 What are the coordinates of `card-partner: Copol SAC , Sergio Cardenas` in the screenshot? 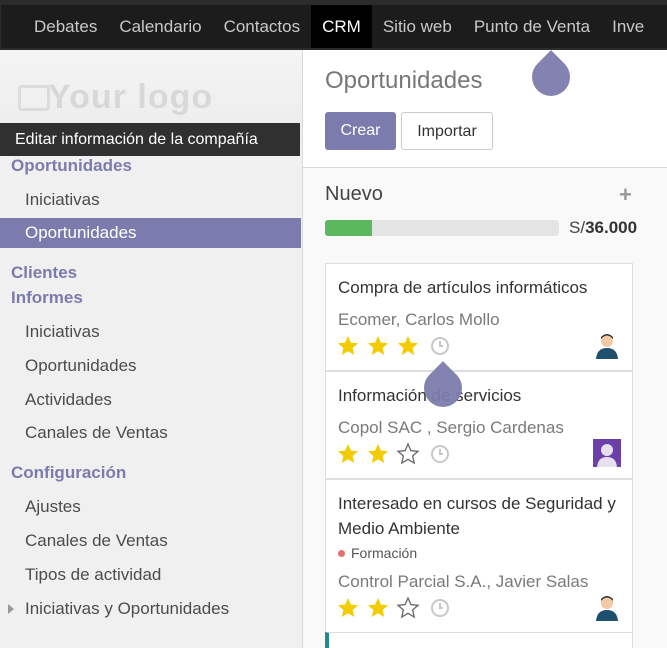 It's located at (451, 427).